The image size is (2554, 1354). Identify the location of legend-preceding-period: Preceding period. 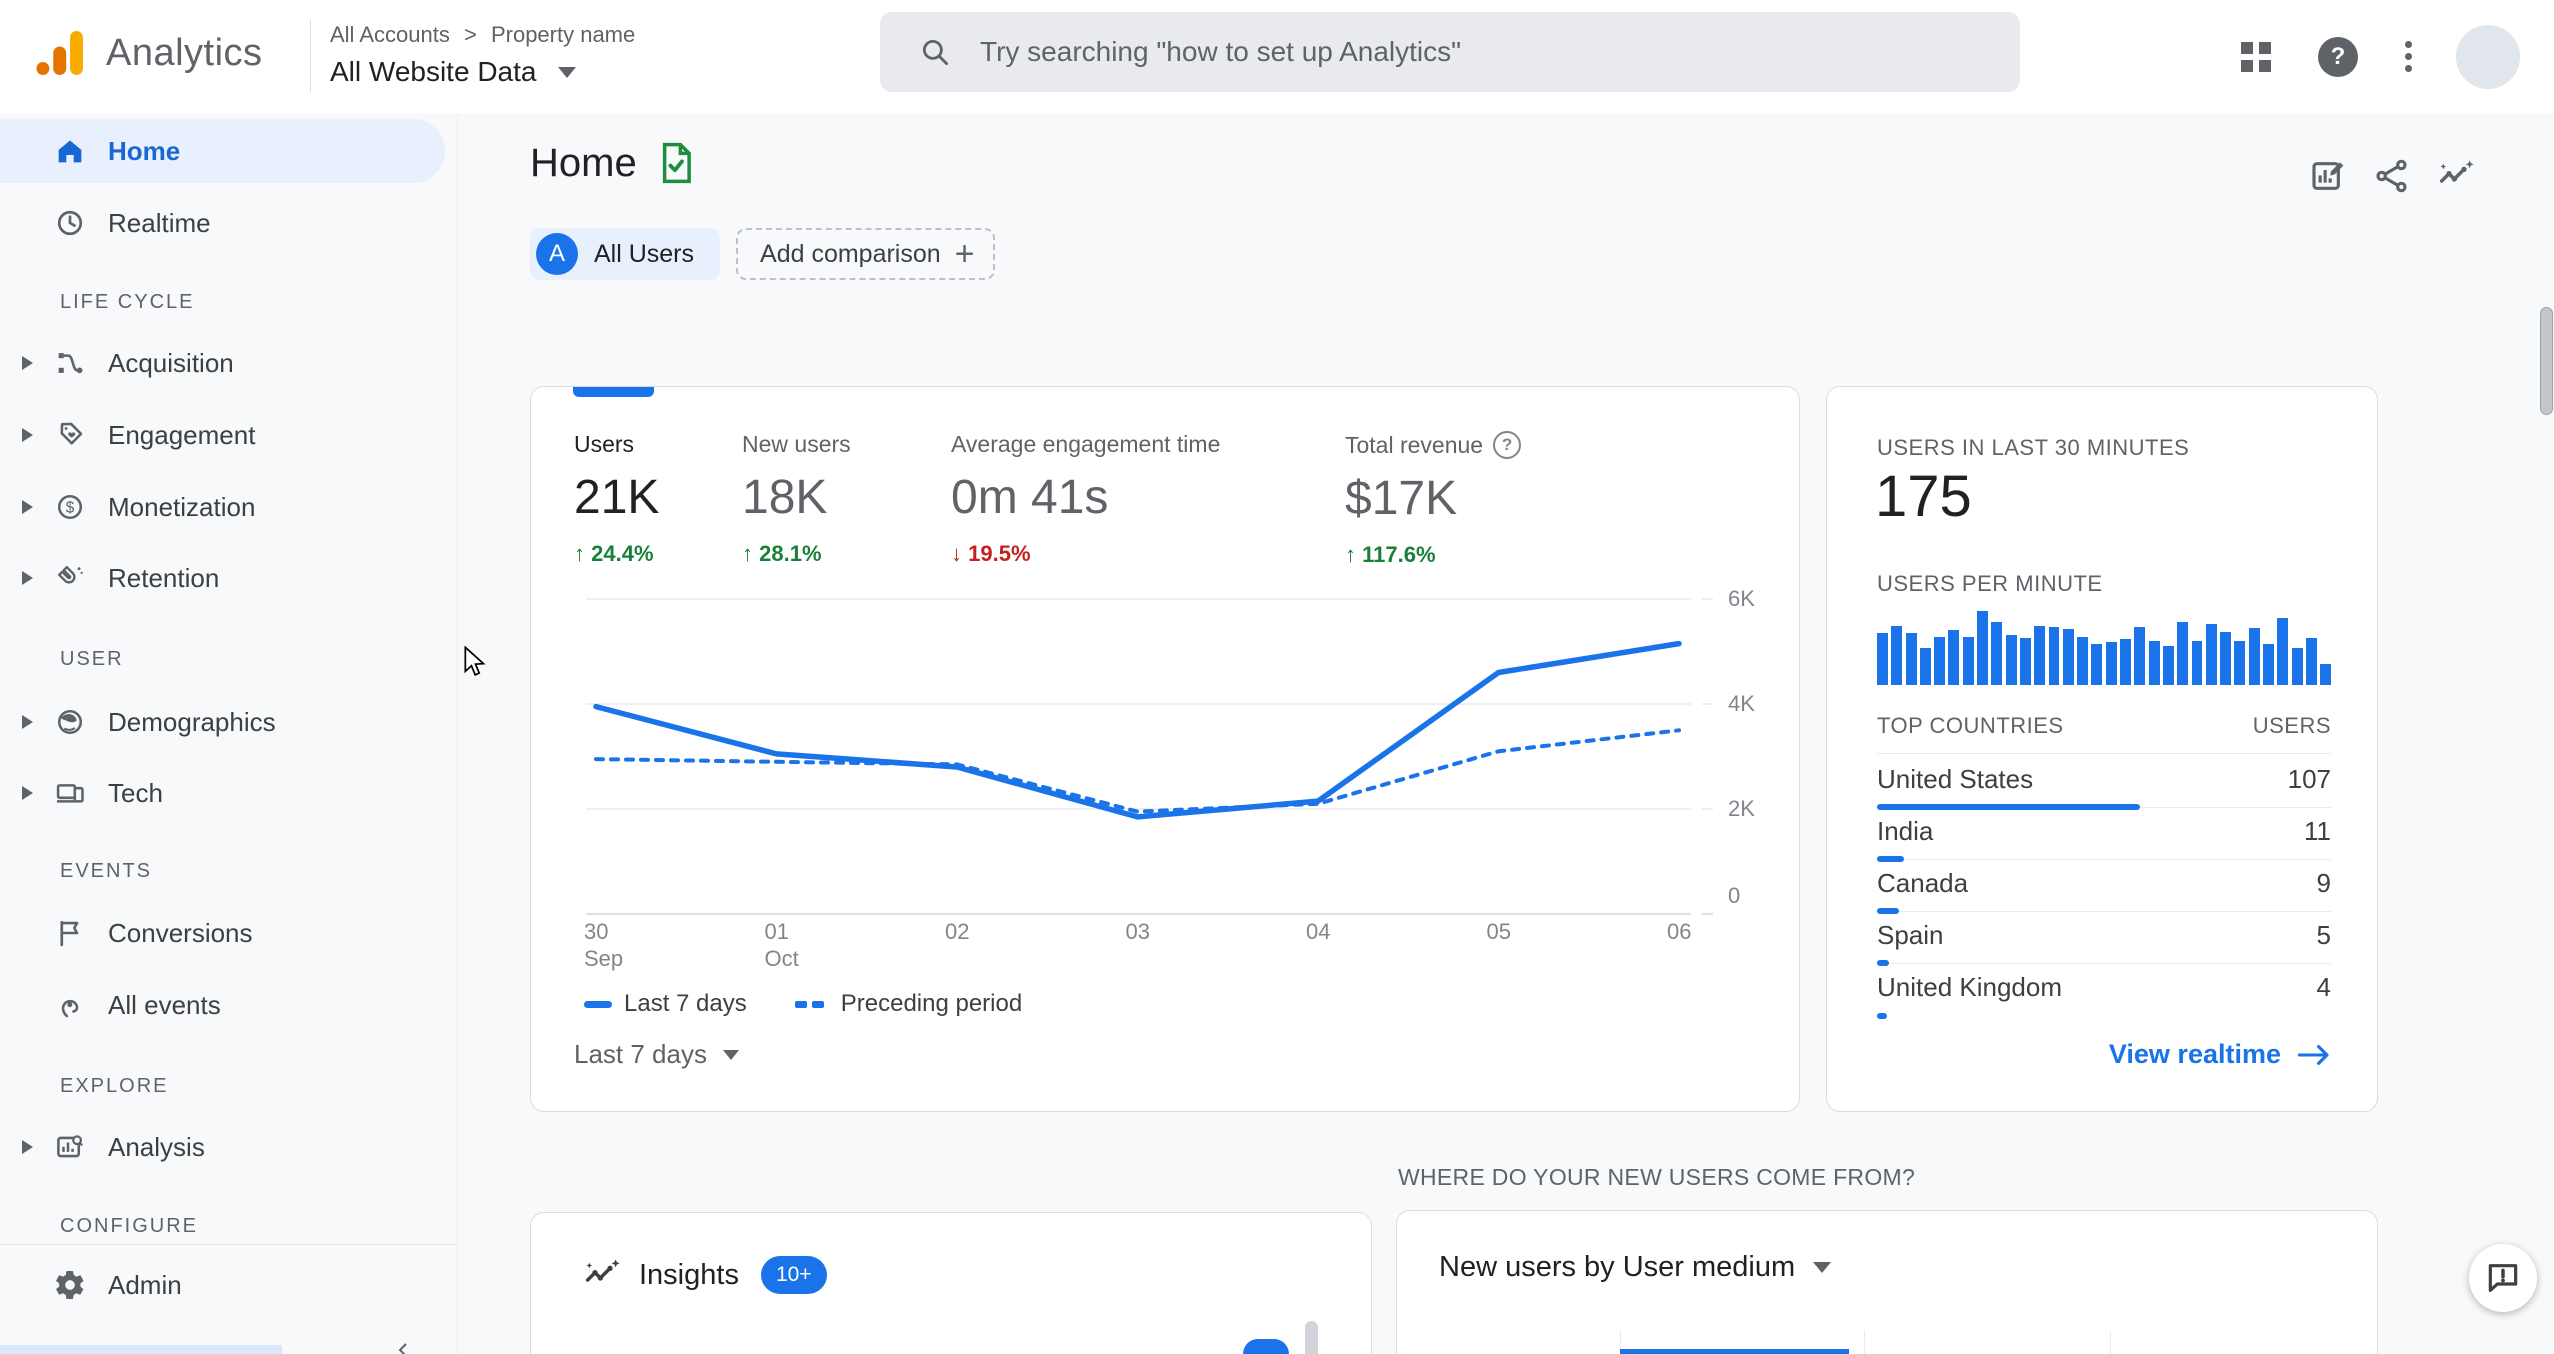
(931, 1003).